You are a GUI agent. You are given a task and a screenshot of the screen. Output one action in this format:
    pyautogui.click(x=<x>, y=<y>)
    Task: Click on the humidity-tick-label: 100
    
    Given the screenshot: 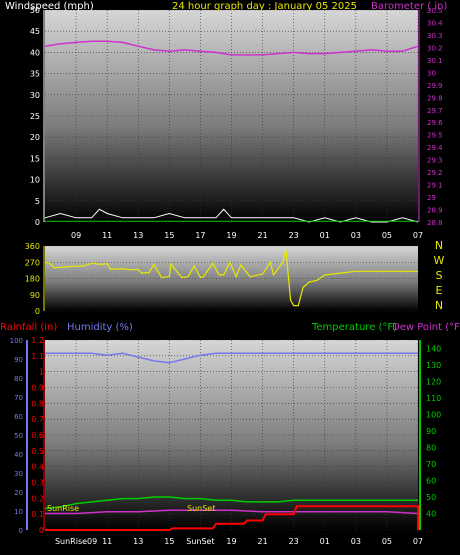 What is the action you would take?
    pyautogui.click(x=16, y=341)
    